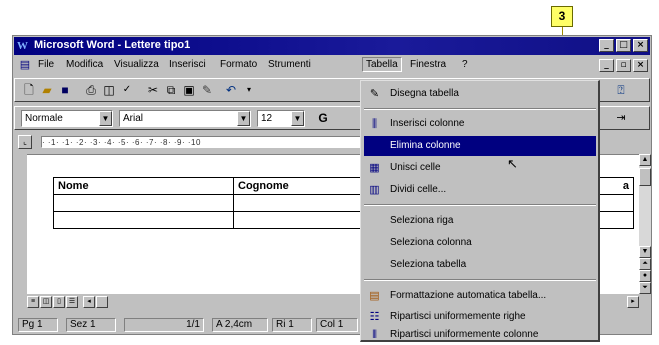  Describe the element at coordinates (645, 276) in the screenshot. I see `browse-object-icon: ●` at that location.